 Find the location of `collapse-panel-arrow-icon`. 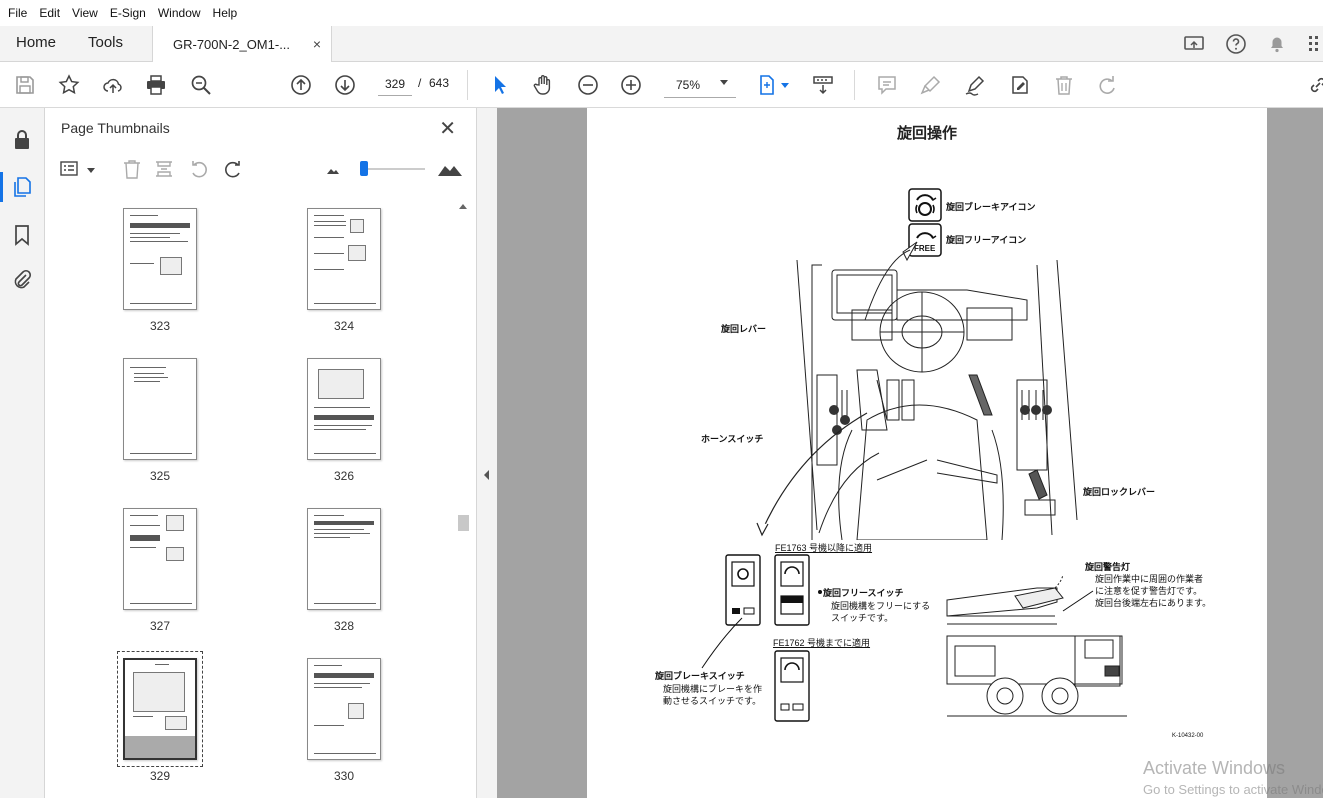

collapse-panel-arrow-icon is located at coordinates (486, 475).